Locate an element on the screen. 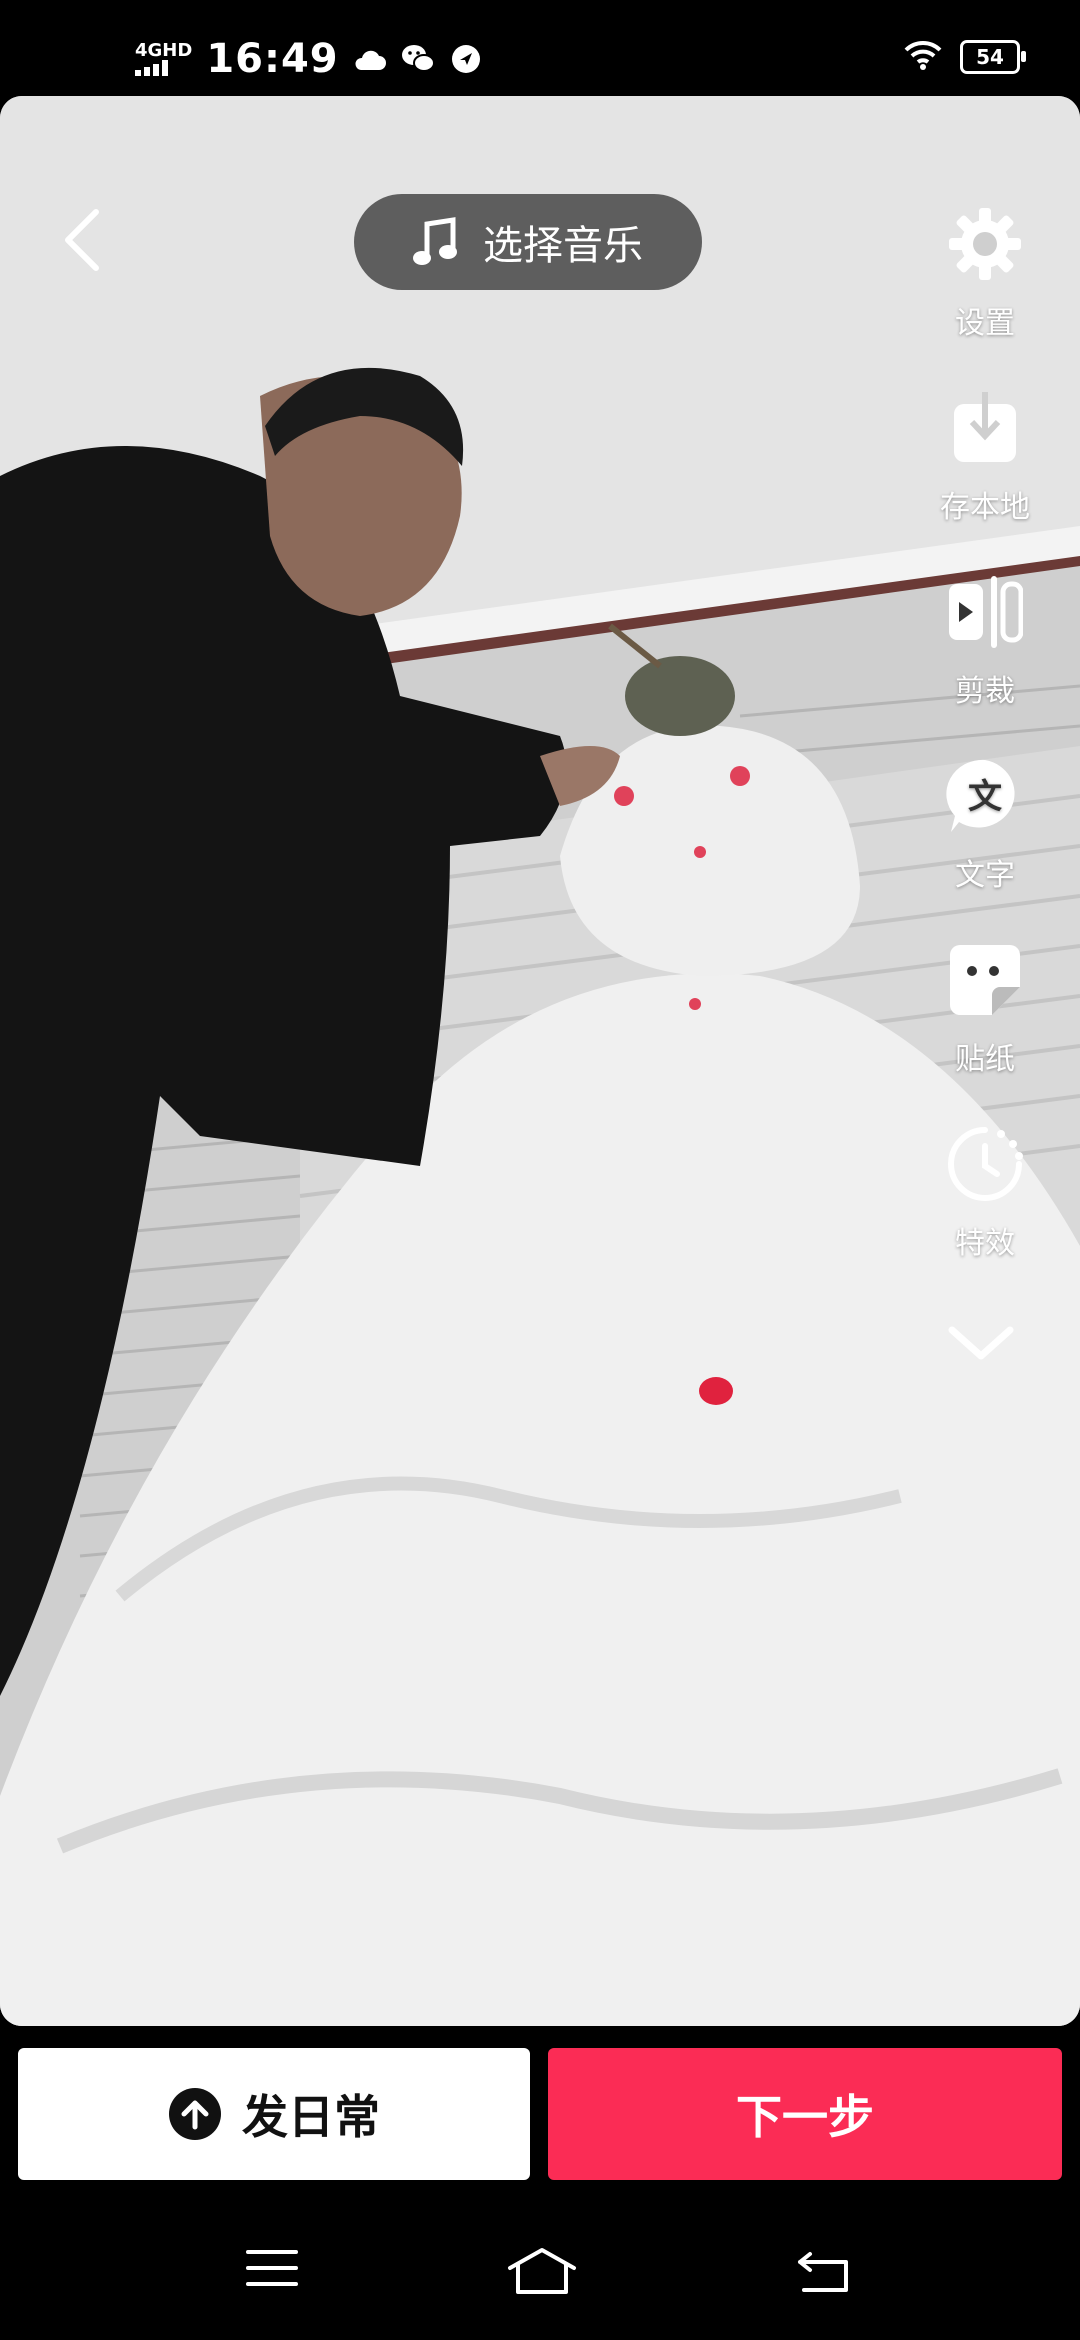  select-music-label: 选择音乐 is located at coordinates (563, 246).